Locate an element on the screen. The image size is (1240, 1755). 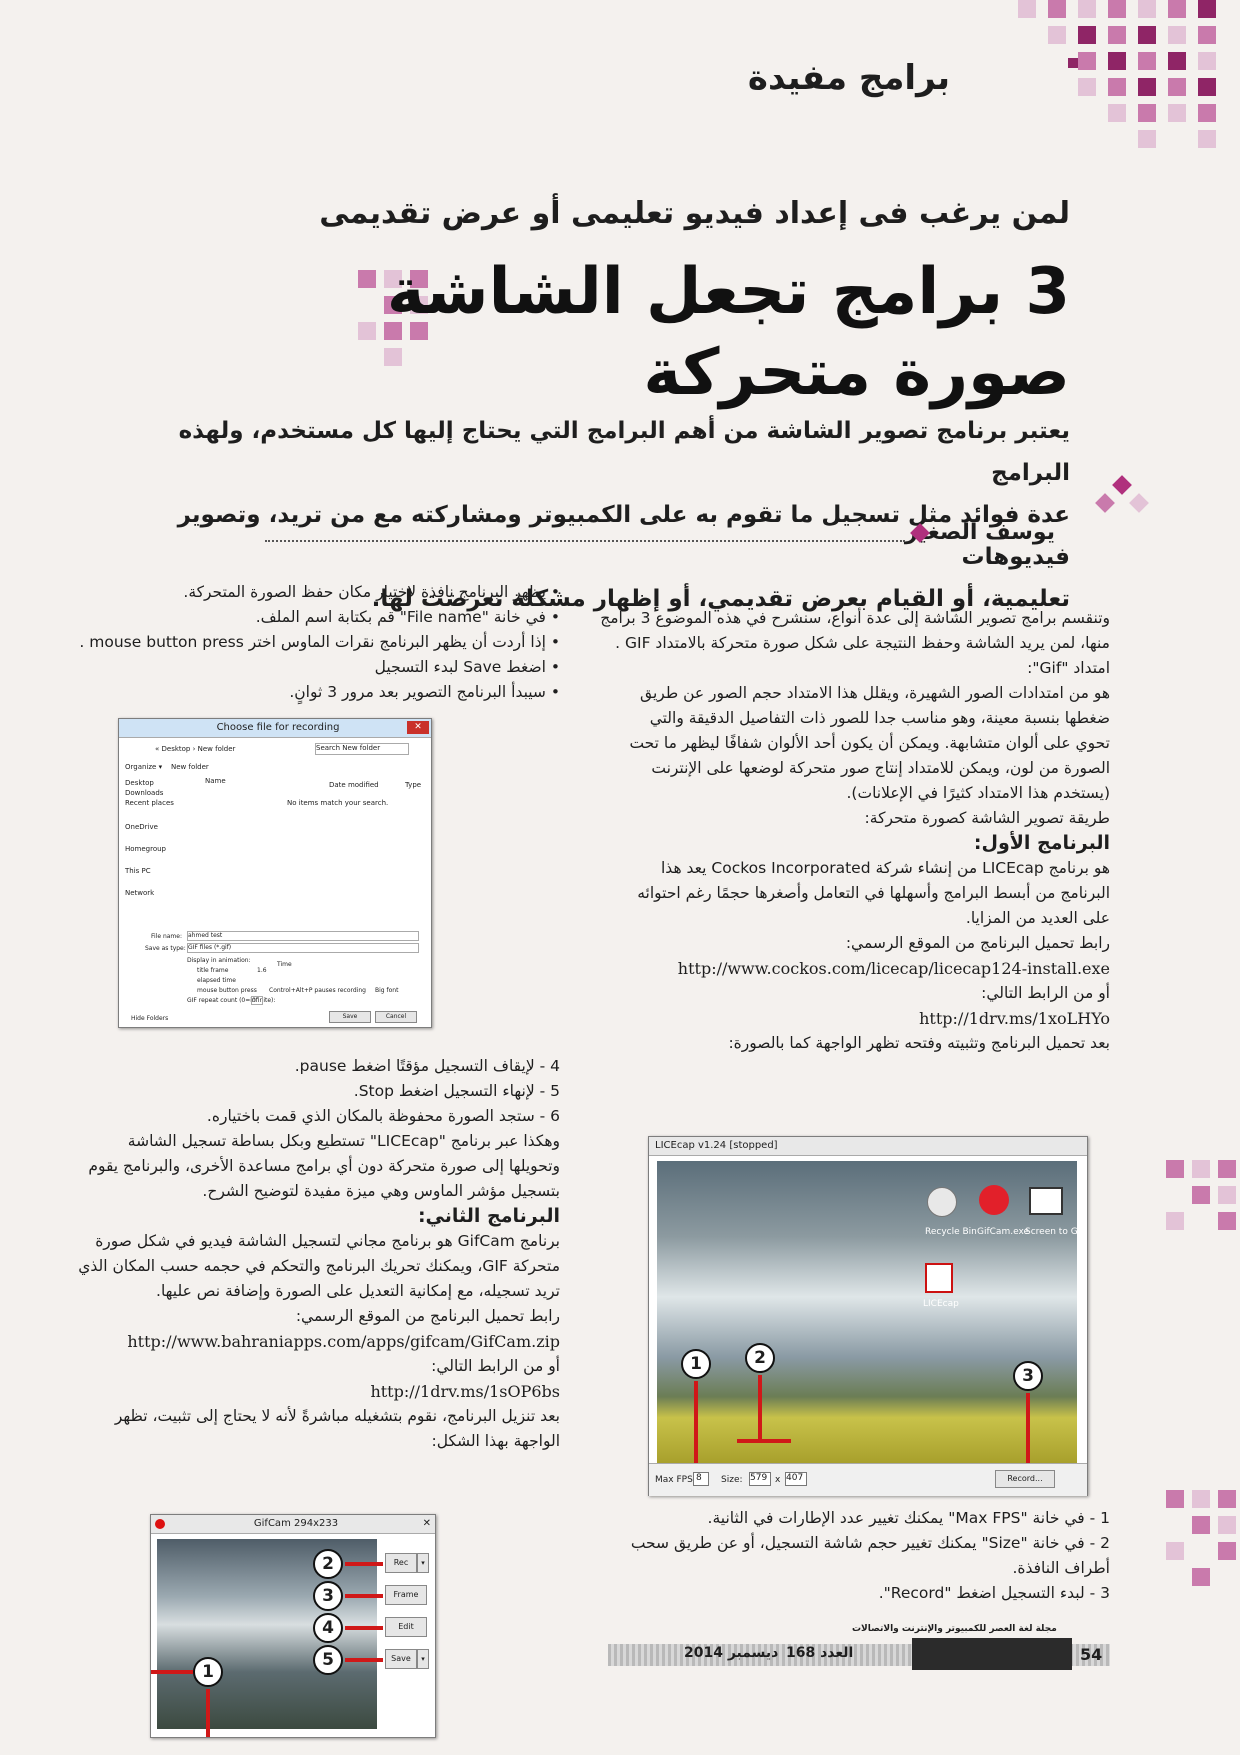
column-name: Name is located at coordinates (215, 781).